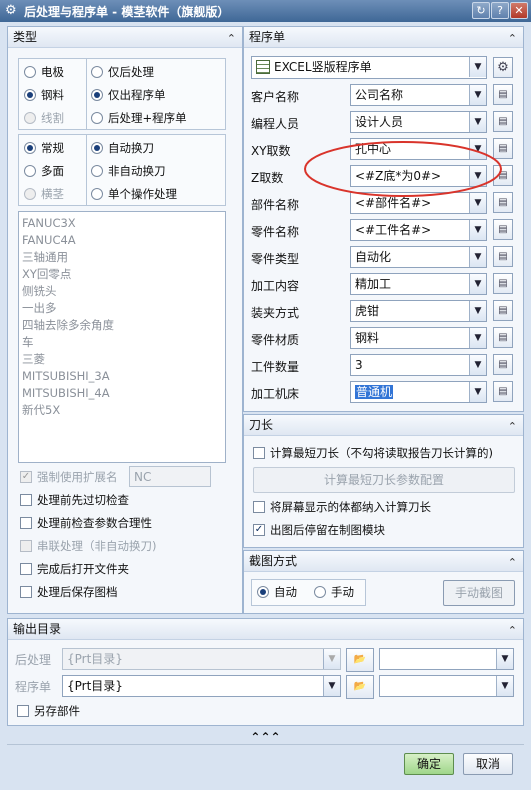  Describe the element at coordinates (122, 393) in the screenshot. I see `list-item: MITSUBISHI_4A` at that location.